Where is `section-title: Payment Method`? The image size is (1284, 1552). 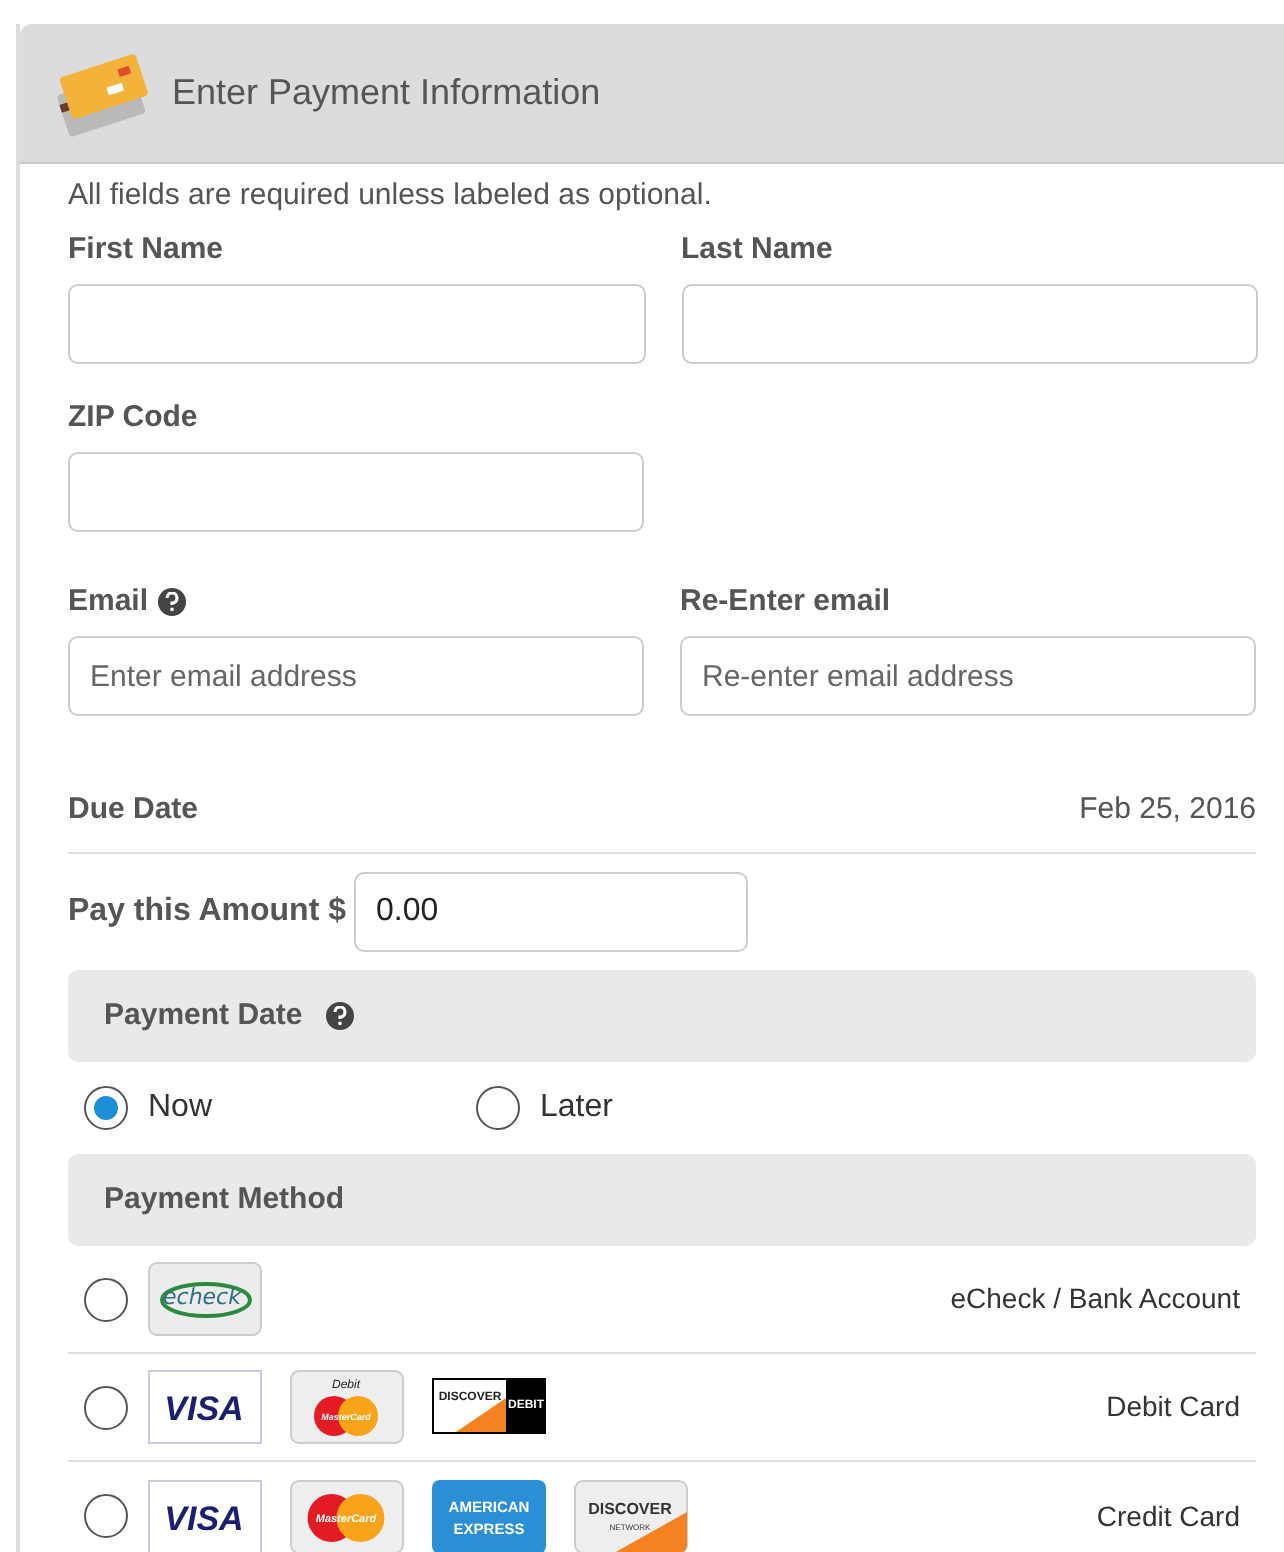 section-title: Payment Method is located at coordinates (224, 1199).